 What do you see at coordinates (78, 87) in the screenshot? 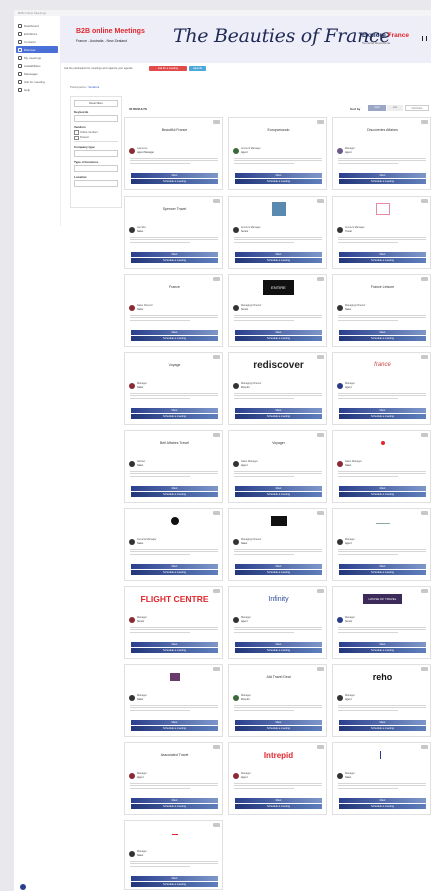
I see `breadcrumb-home: Participants` at bounding box center [78, 87].